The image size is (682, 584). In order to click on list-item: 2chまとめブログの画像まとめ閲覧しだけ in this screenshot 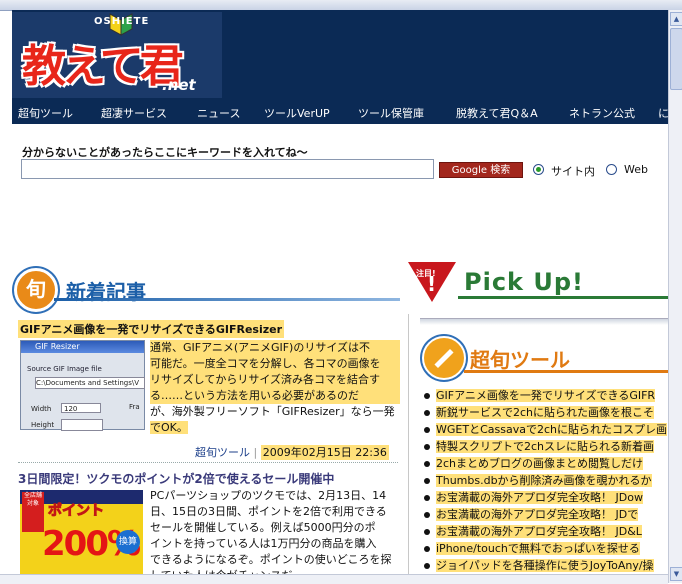, I will do `click(546, 463)`.